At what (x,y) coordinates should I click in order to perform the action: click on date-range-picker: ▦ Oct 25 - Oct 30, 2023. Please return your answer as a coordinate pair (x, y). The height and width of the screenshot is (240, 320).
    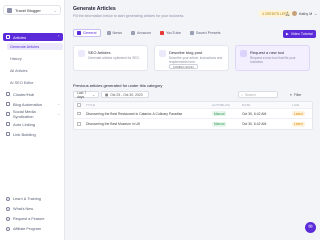
    Looking at the image, I should click on (125, 94).